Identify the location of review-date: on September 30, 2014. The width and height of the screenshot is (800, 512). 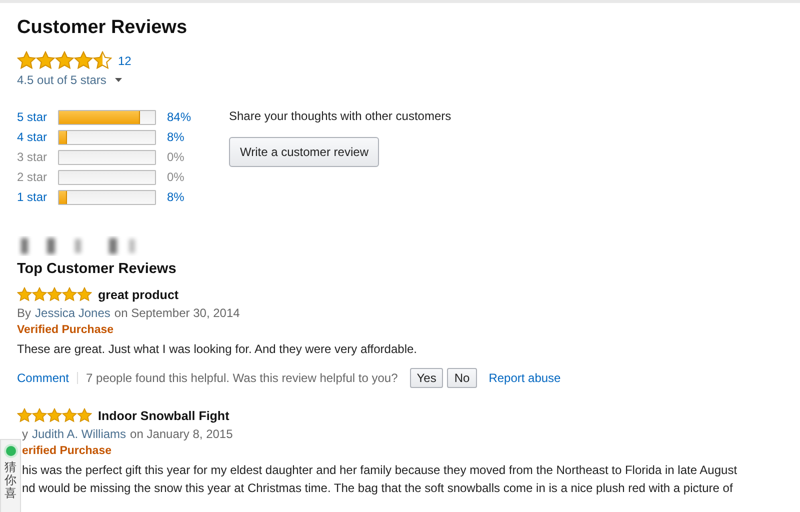
(177, 313).